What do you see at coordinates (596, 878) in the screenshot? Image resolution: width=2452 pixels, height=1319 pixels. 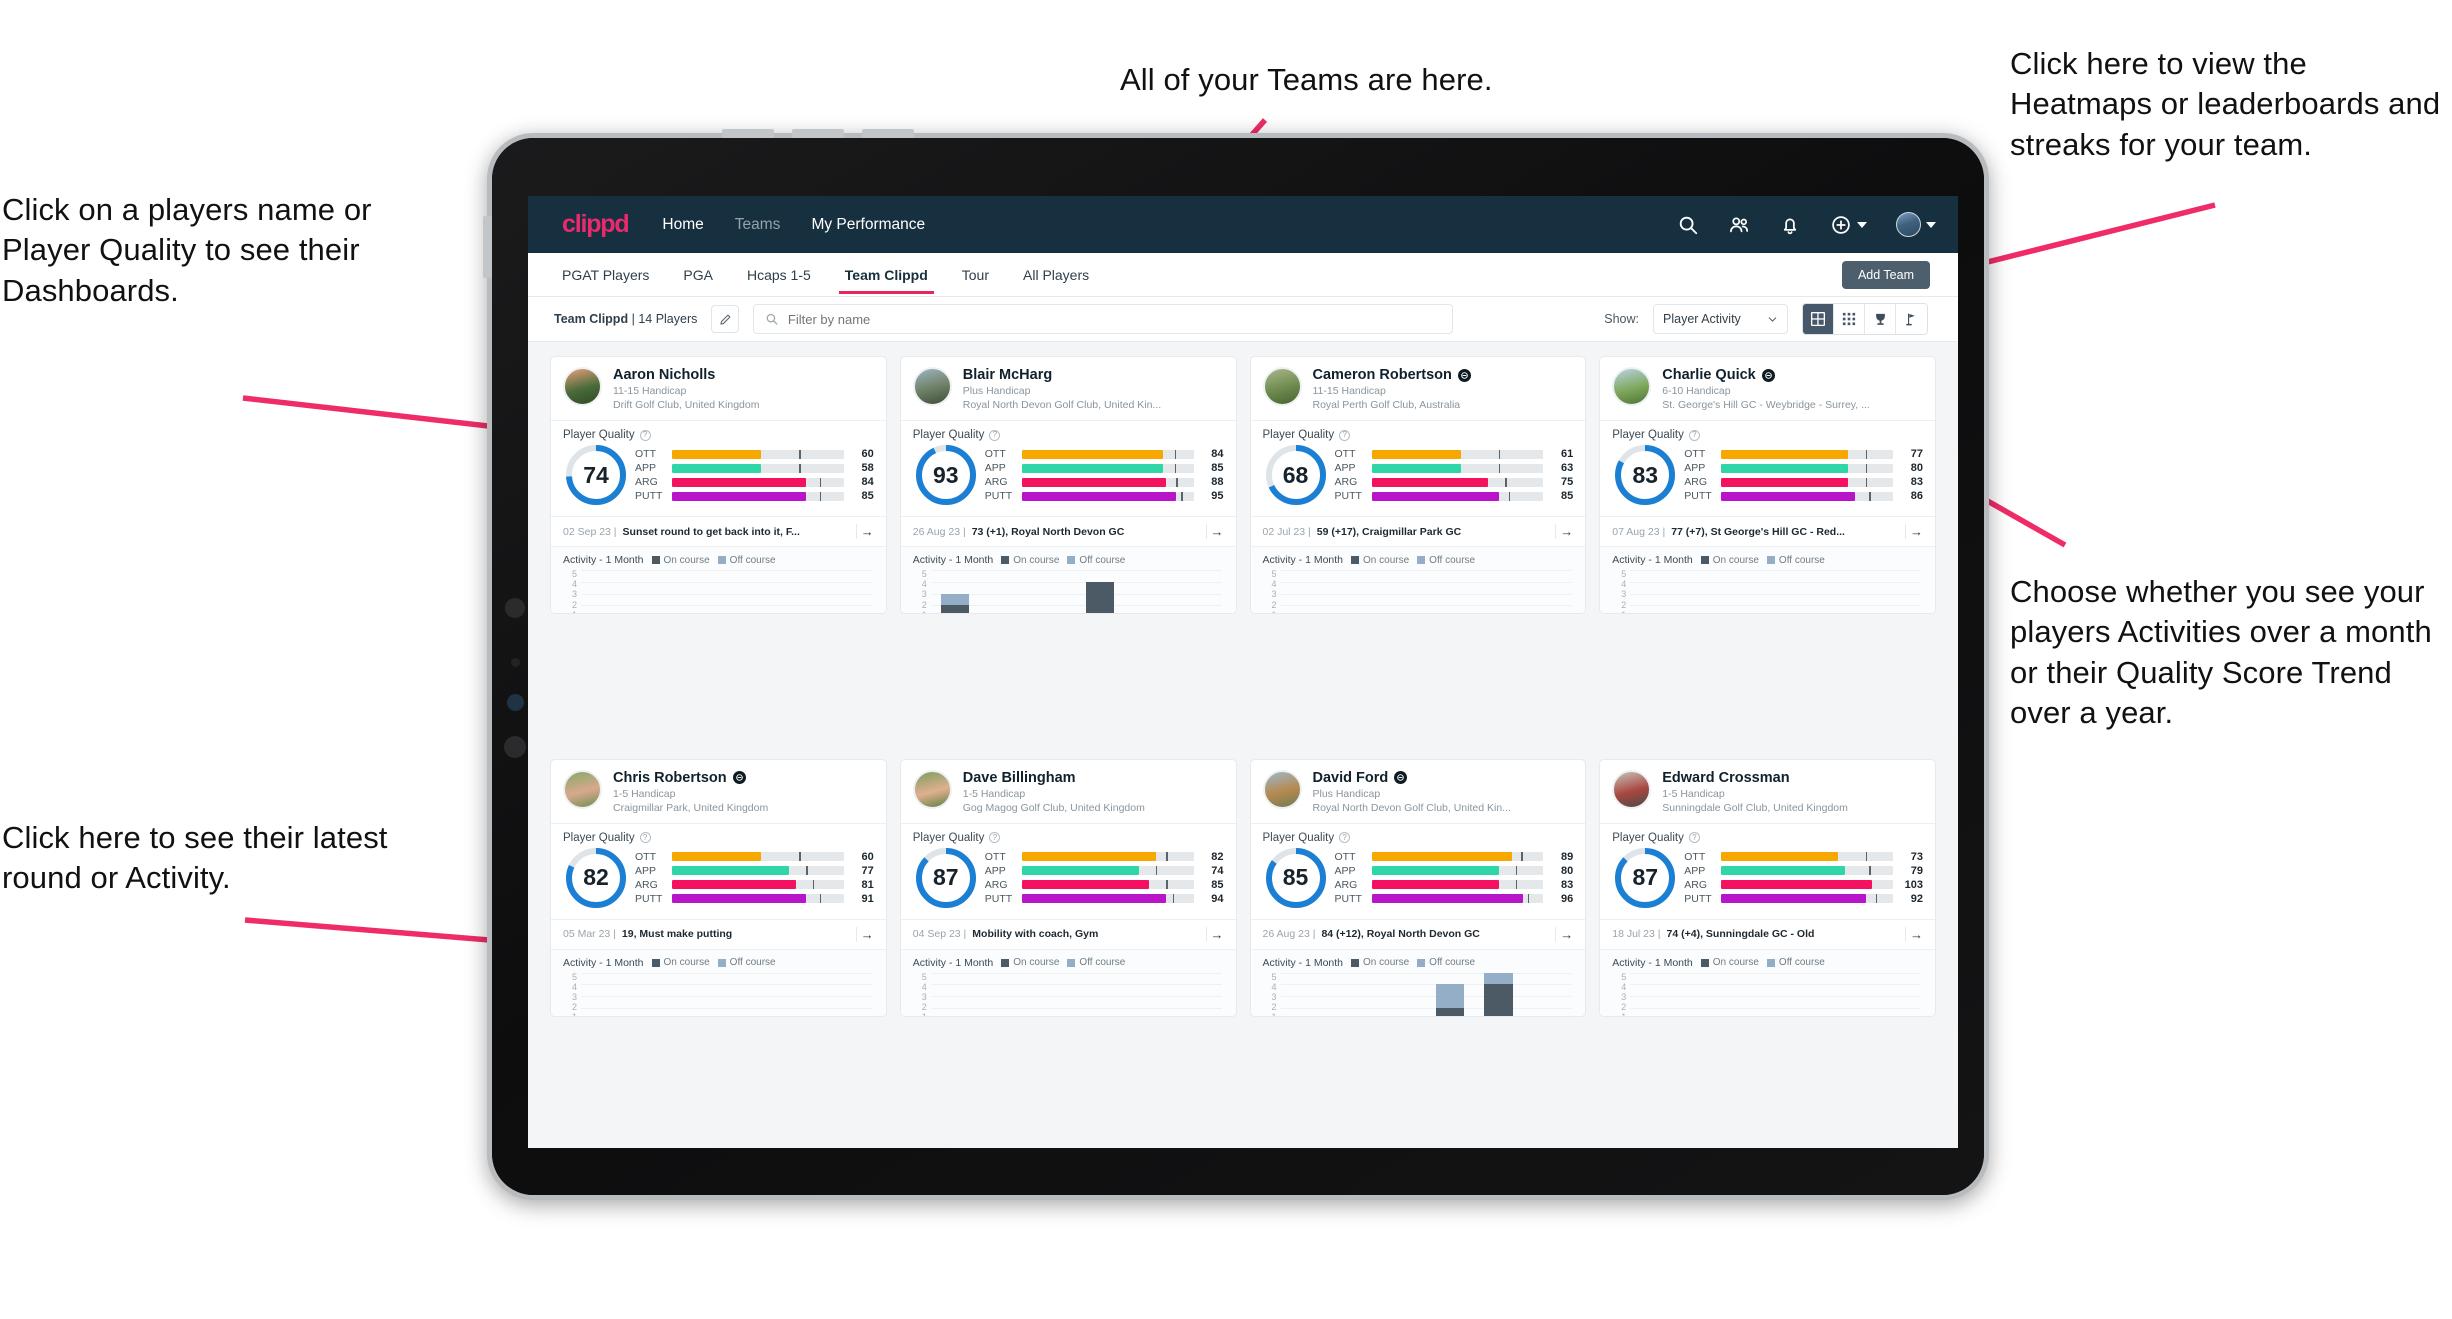 I see `quality-score-donut: 82` at bounding box center [596, 878].